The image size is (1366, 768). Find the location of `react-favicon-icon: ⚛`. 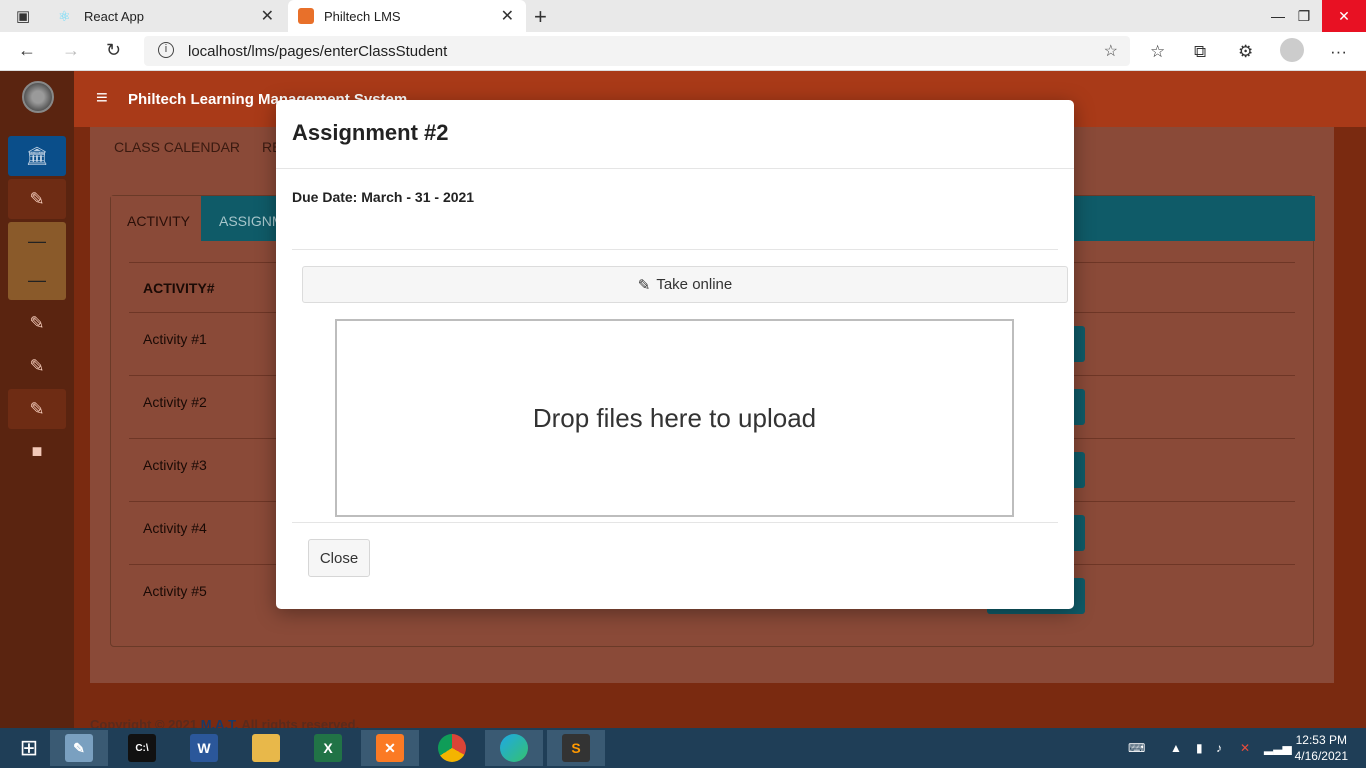

react-favicon-icon: ⚛ is located at coordinates (64, 16).